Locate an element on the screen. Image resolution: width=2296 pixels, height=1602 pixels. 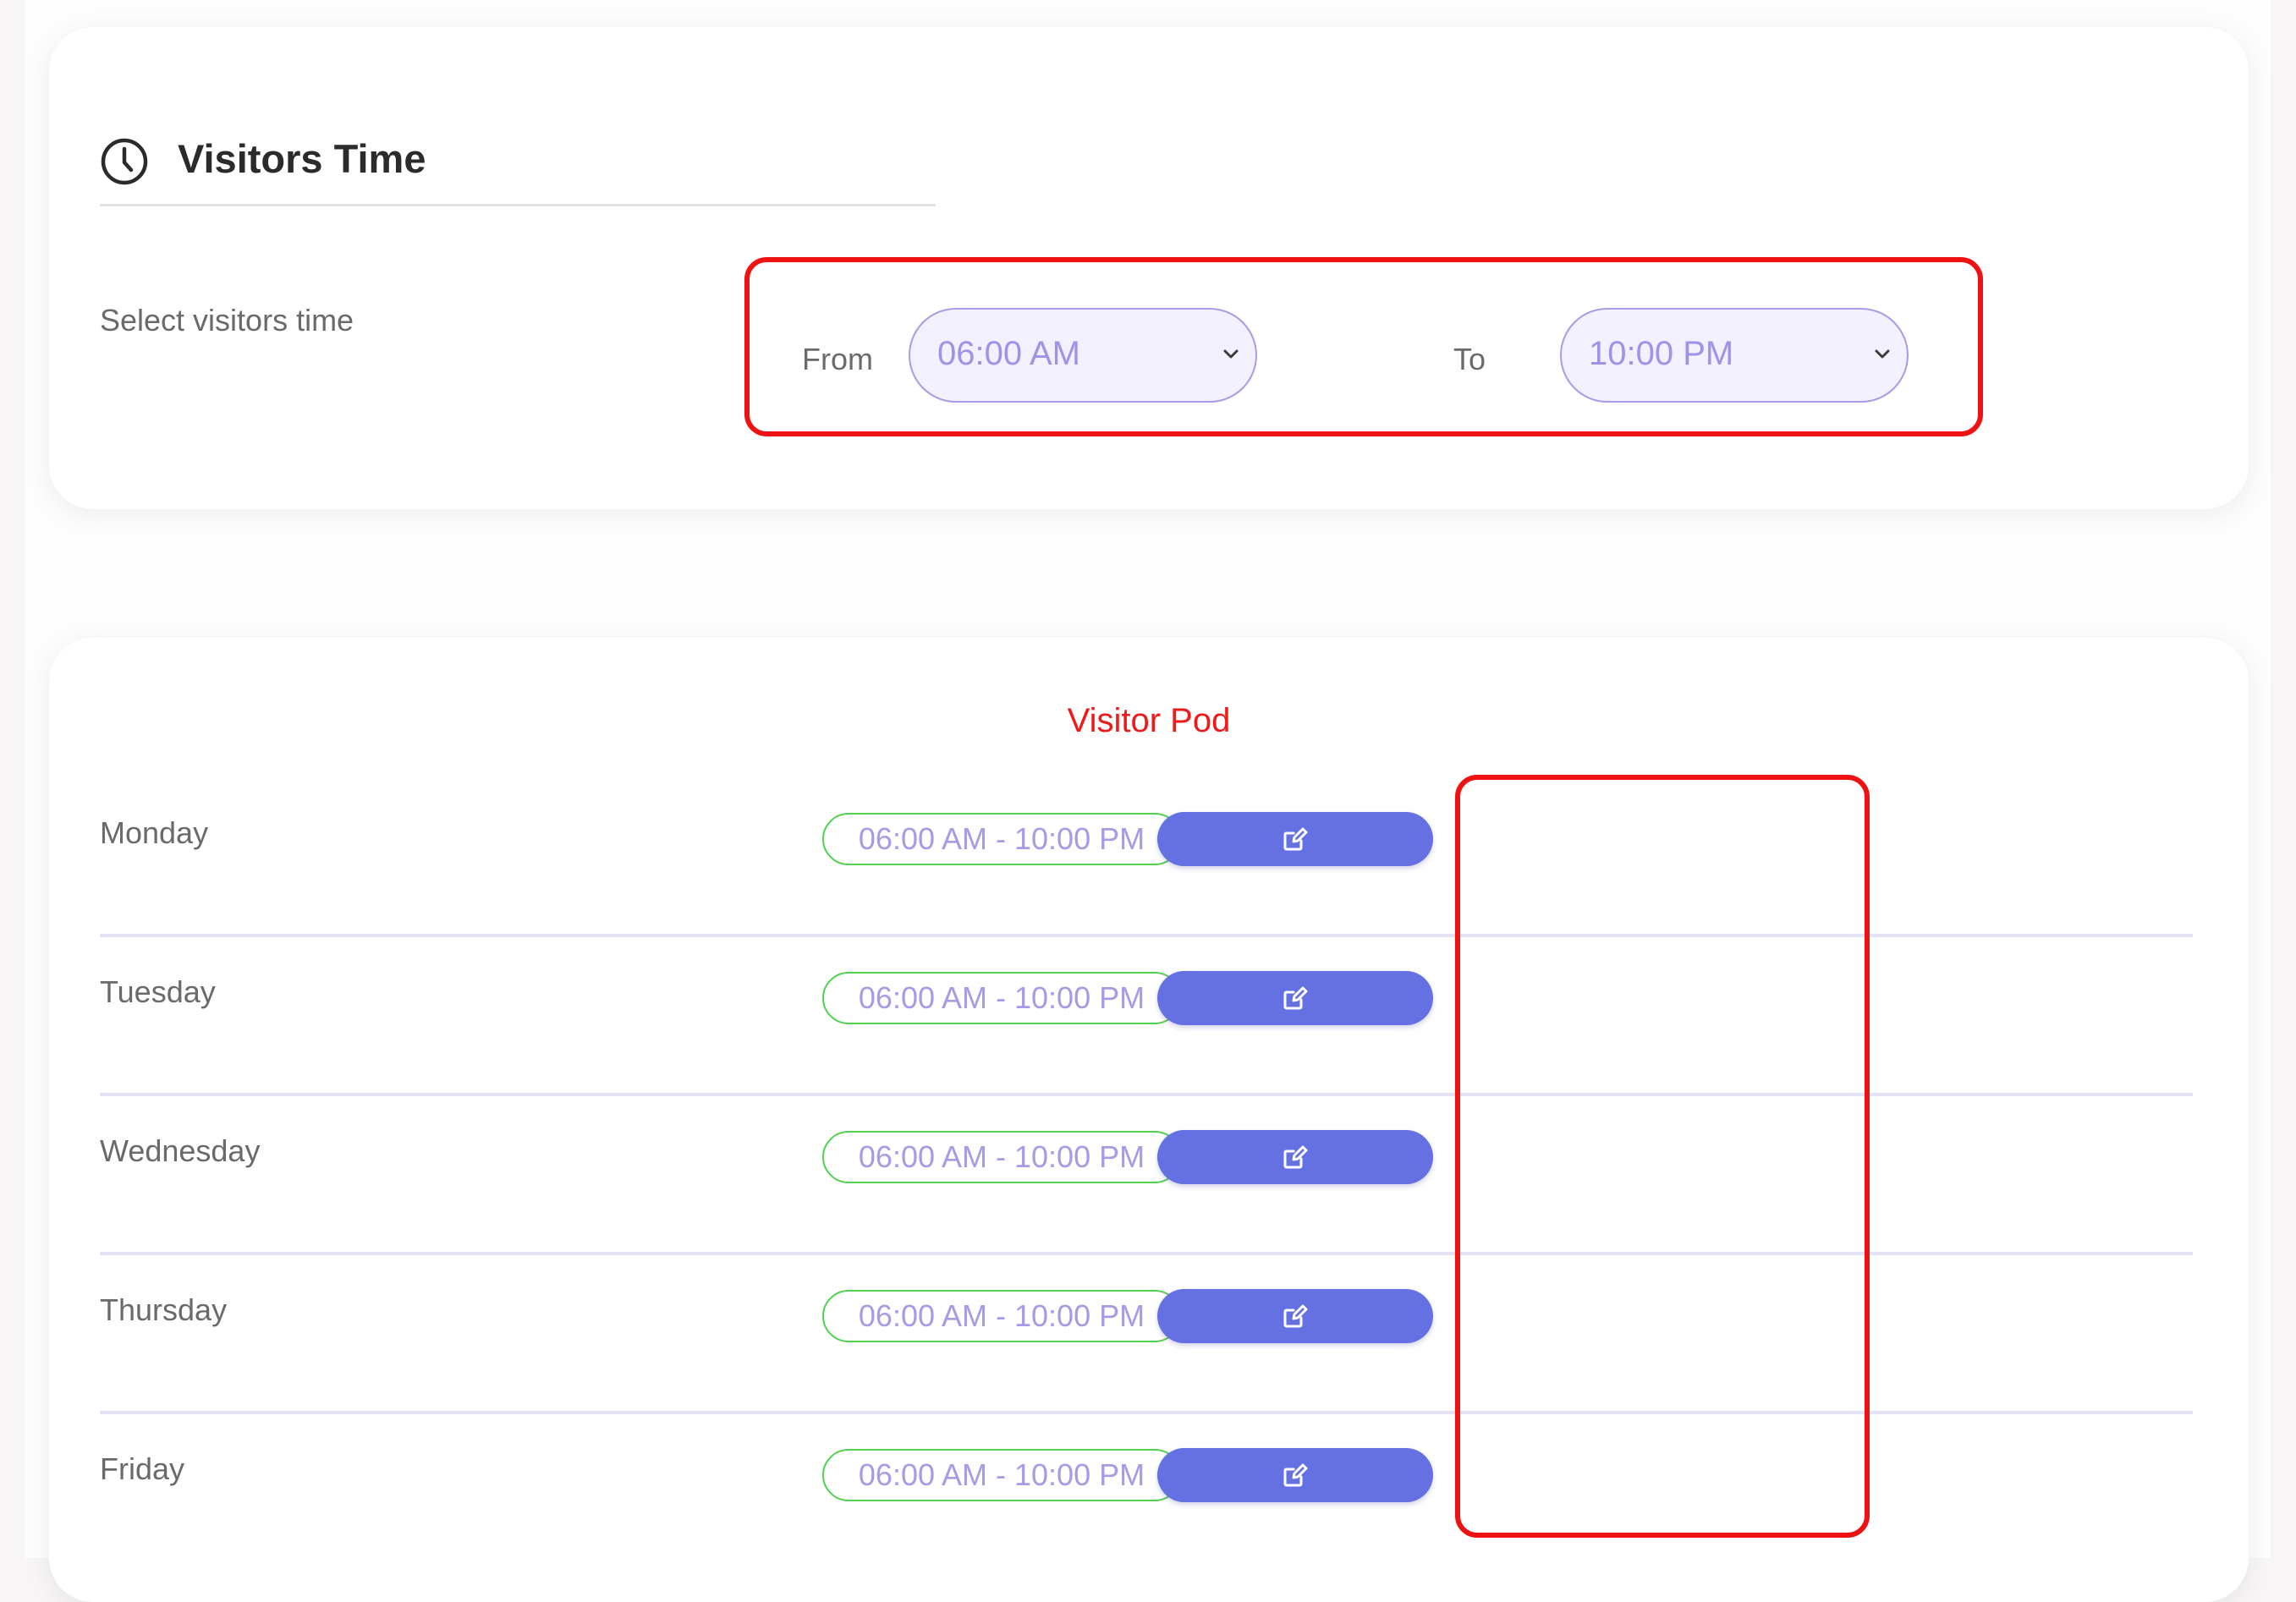
select-visitors-time-label: Select visitors time is located at coordinates (227, 320).